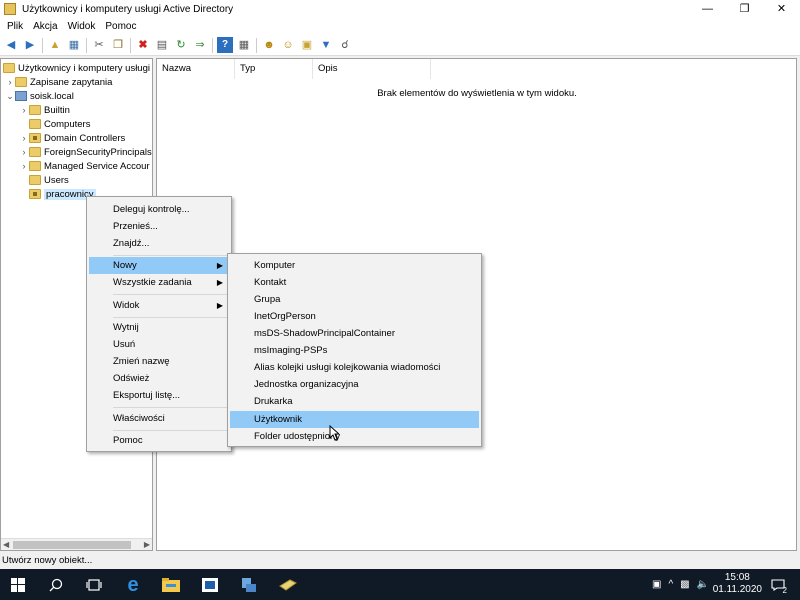 Image resolution: width=800 pixels, height=600 pixels. What do you see at coordinates (10, 96) in the screenshot?
I see `collapse-arrow-icon: ⌄` at bounding box center [10, 96].